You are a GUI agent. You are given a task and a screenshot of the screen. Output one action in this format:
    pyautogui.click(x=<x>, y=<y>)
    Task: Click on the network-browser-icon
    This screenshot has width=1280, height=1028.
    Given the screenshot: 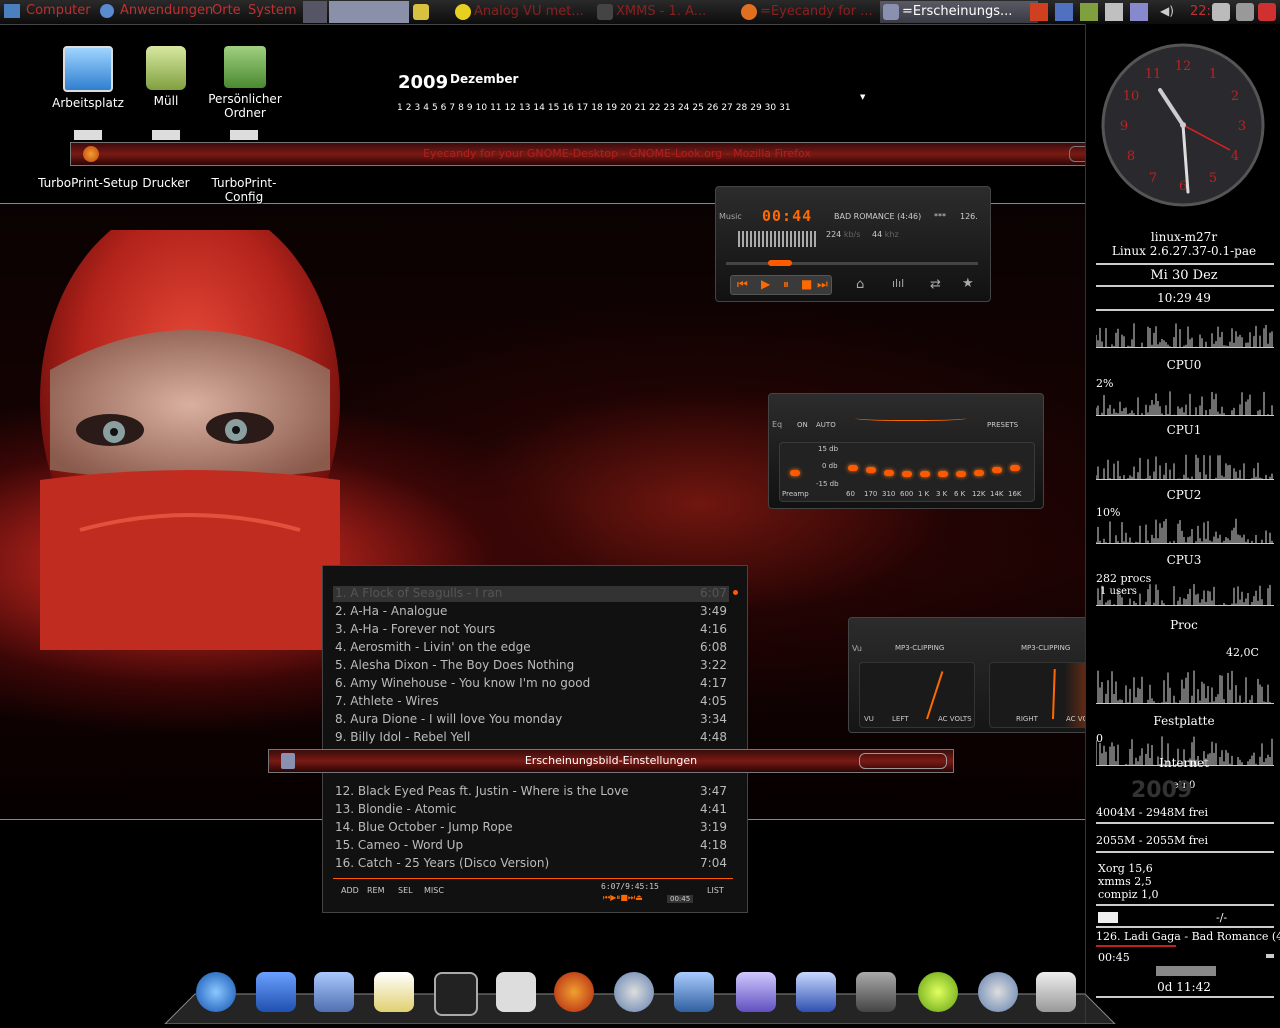 What is the action you would take?
    pyautogui.click(x=216, y=992)
    